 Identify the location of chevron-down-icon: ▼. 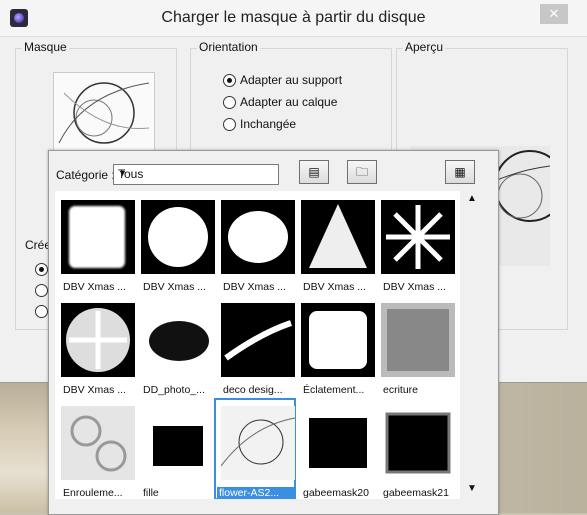
(122, 173).